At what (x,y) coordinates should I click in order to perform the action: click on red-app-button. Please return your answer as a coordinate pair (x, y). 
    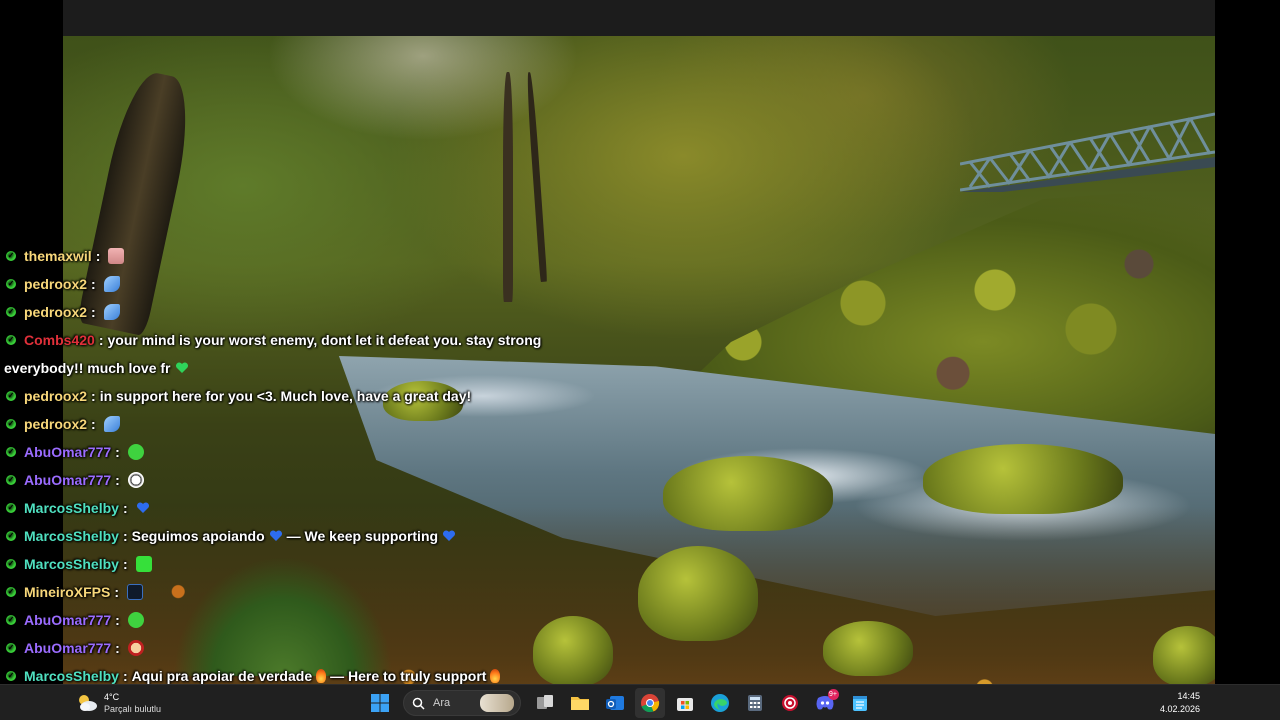
    Looking at the image, I should click on (790, 703).